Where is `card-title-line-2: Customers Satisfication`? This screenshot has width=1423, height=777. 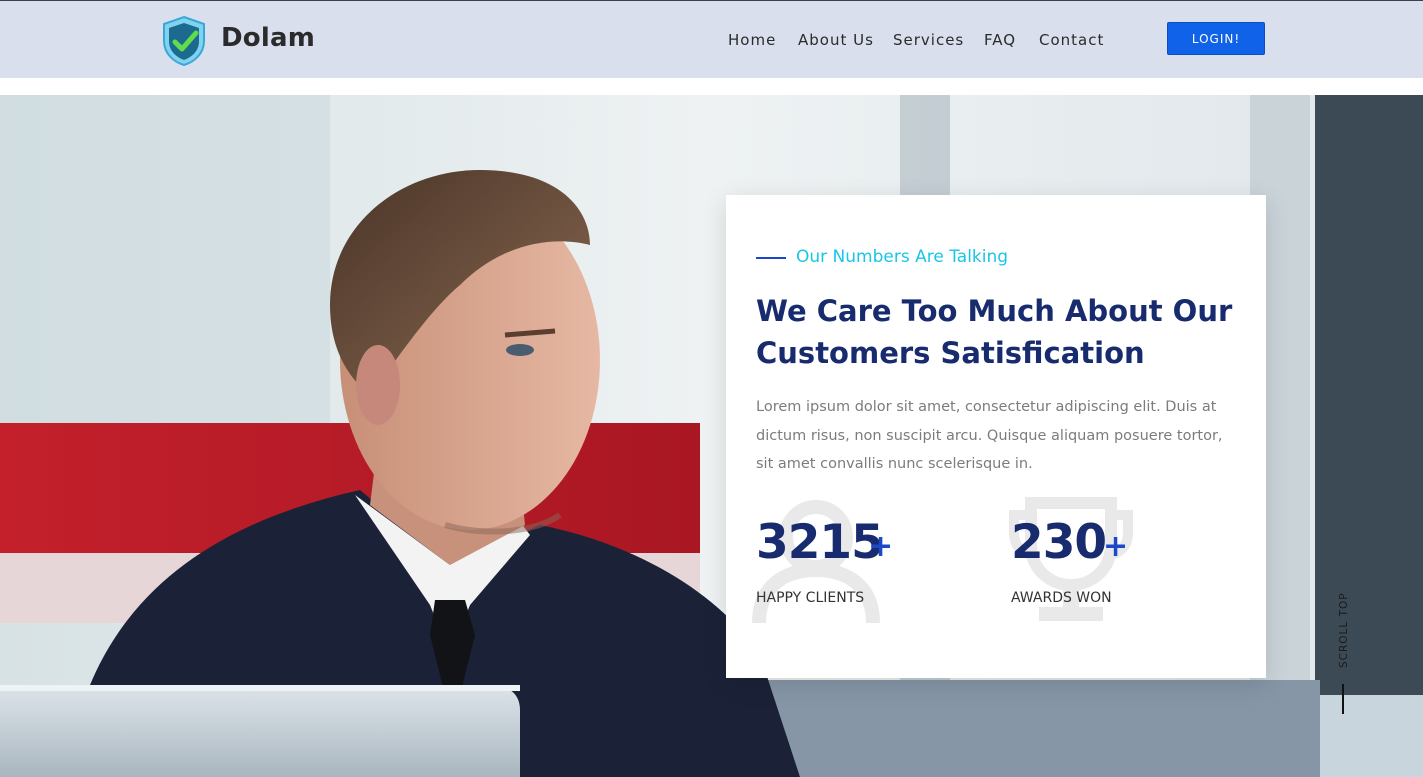 card-title-line-2: Customers Satisfication is located at coordinates (950, 353).